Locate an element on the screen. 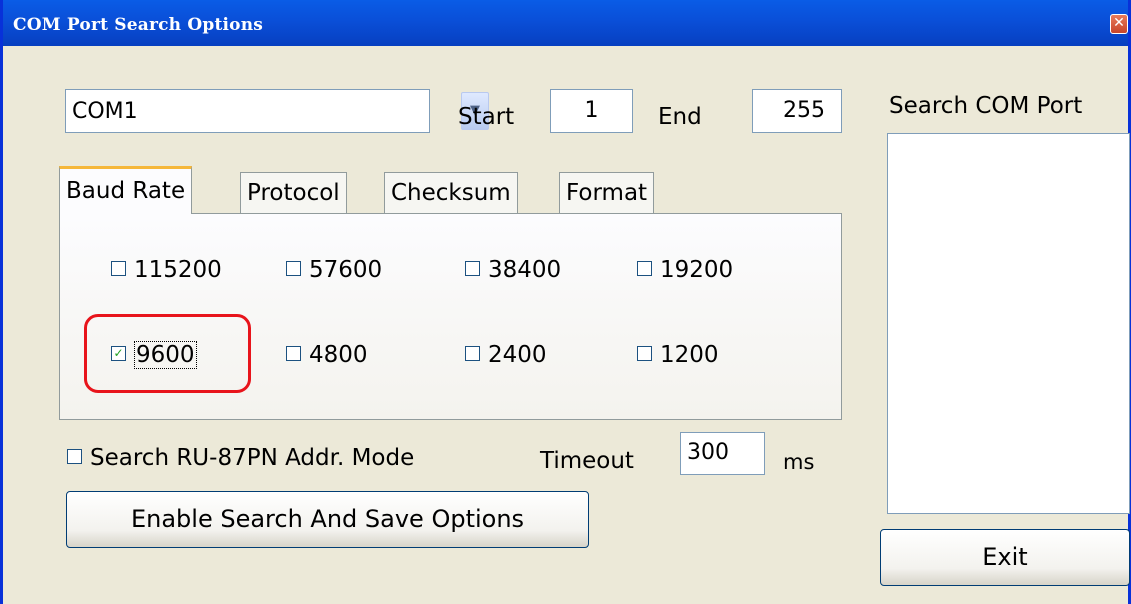  close-button: ✕ is located at coordinates (1119, 24).